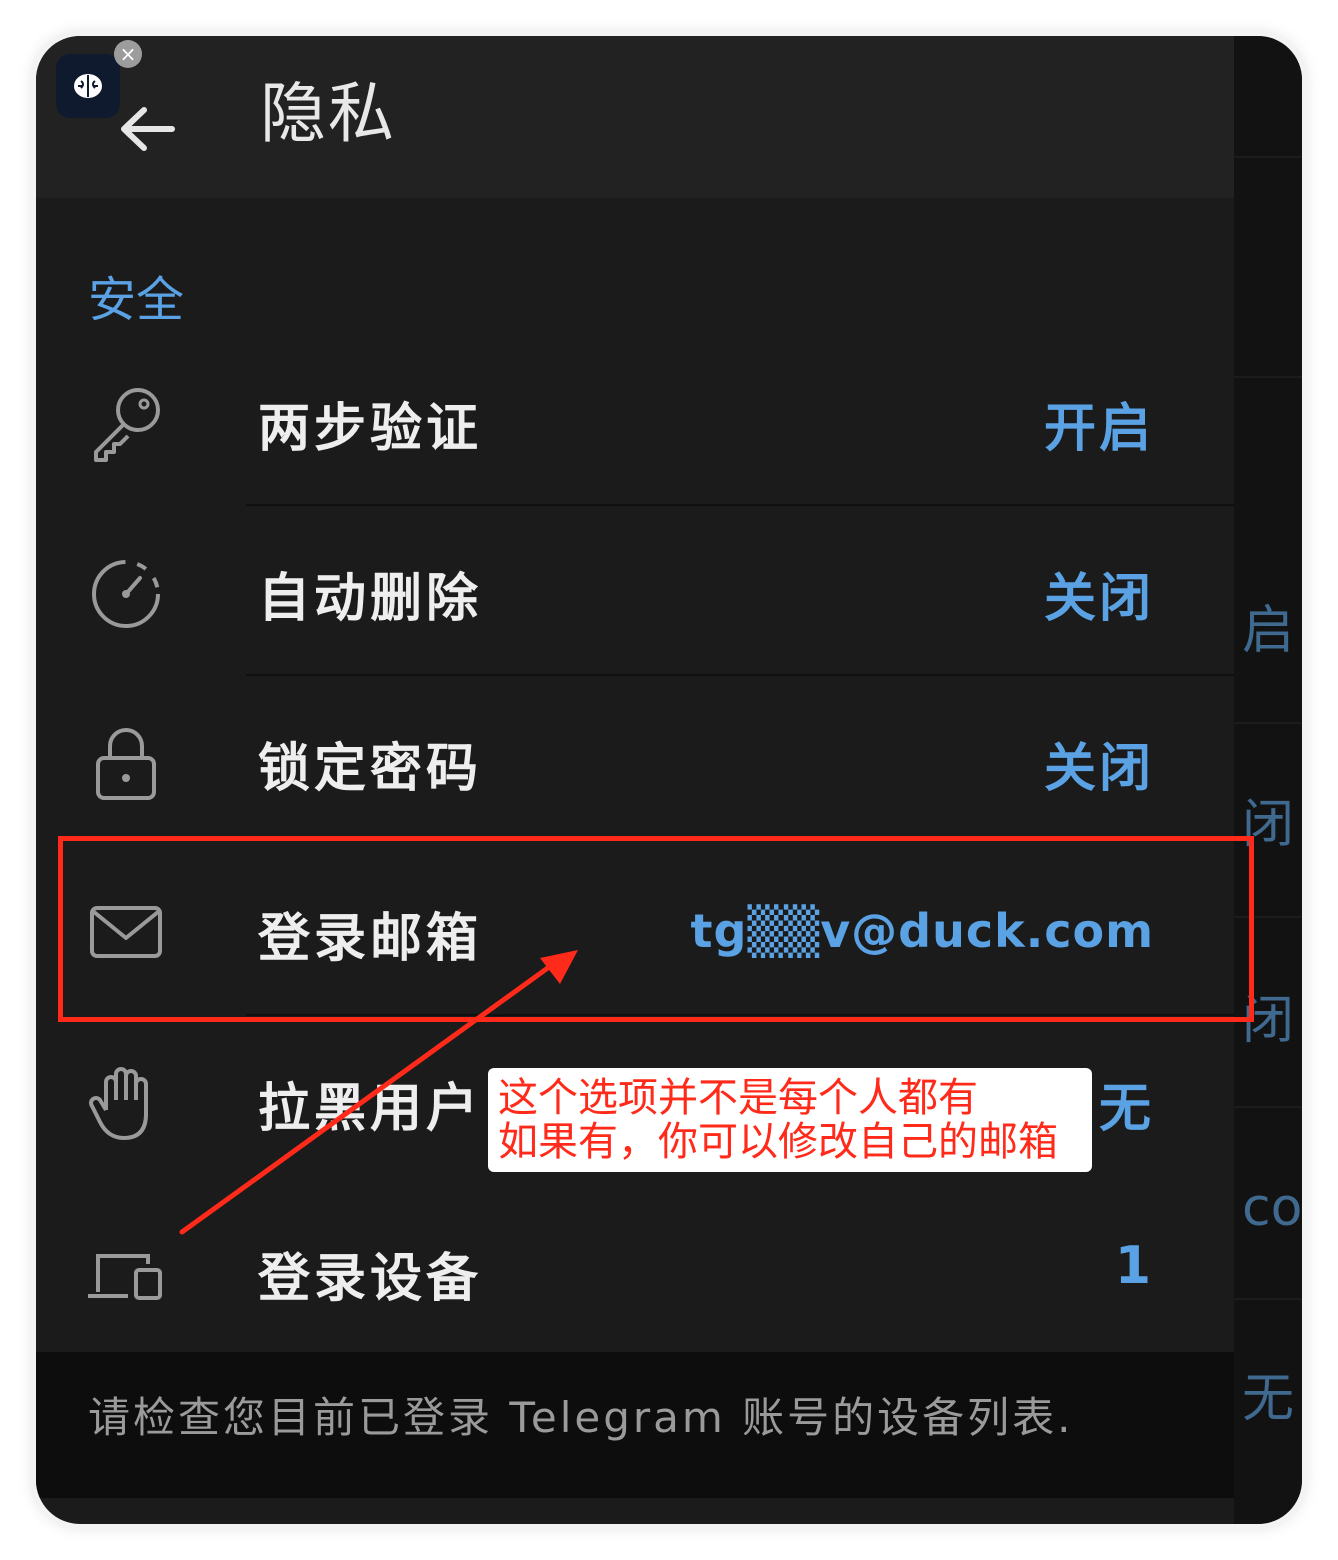  What do you see at coordinates (778, 1142) in the screenshot?
I see `callout-line-2: 如果有，你可以修改自己的邮箱` at bounding box center [778, 1142].